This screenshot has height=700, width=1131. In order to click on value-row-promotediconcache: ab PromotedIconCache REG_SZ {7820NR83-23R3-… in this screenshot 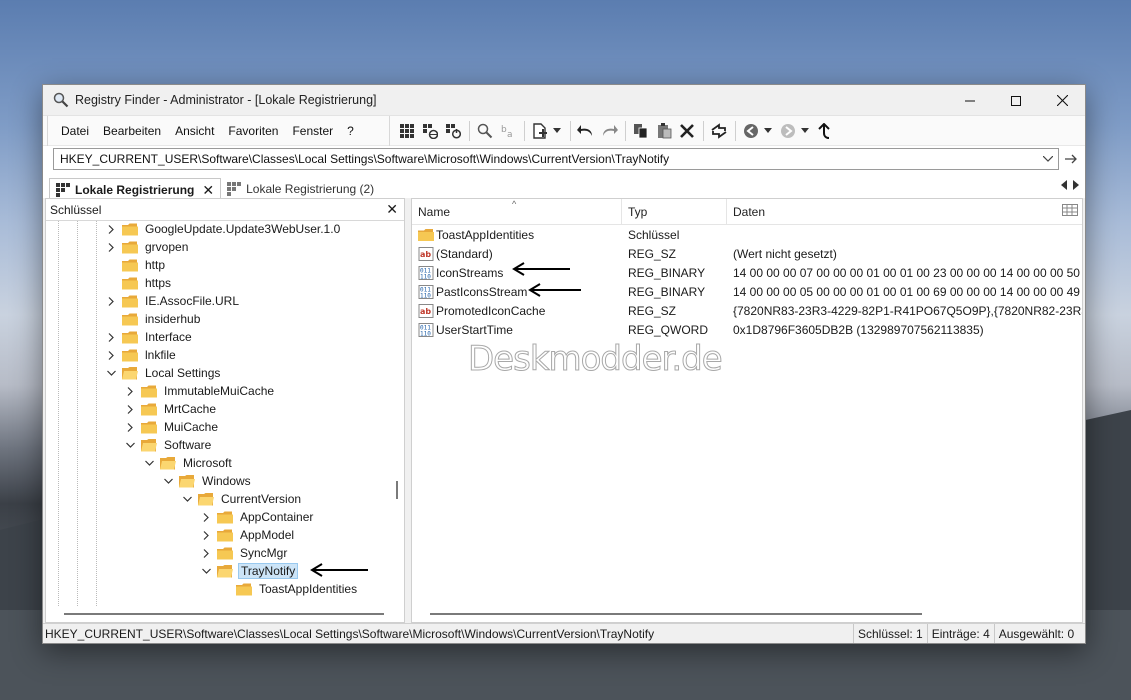, I will do `click(747, 310)`.